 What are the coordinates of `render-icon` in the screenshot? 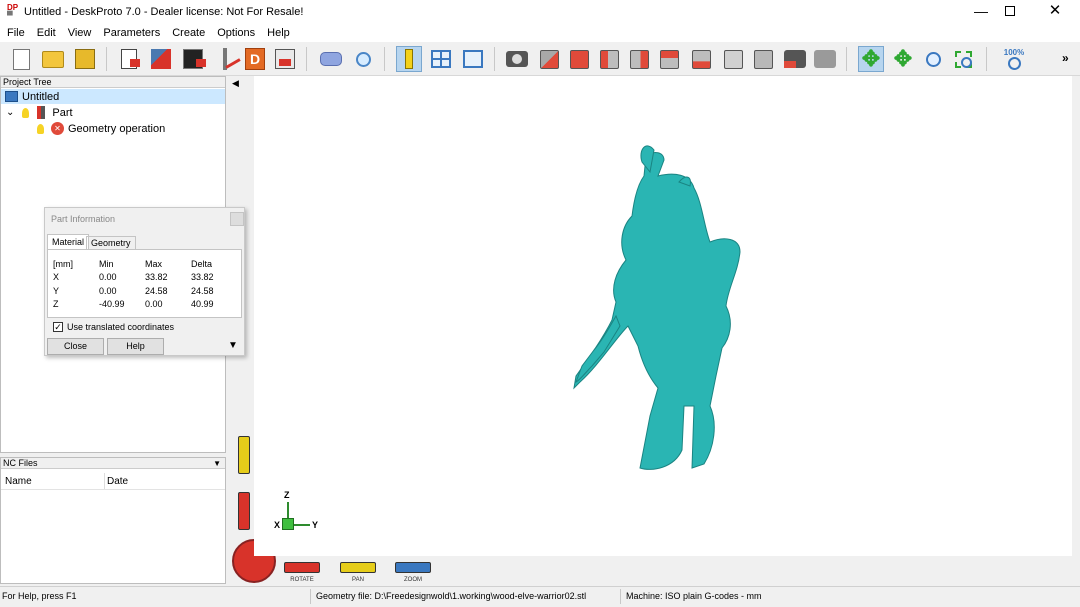 It's located at (795, 59).